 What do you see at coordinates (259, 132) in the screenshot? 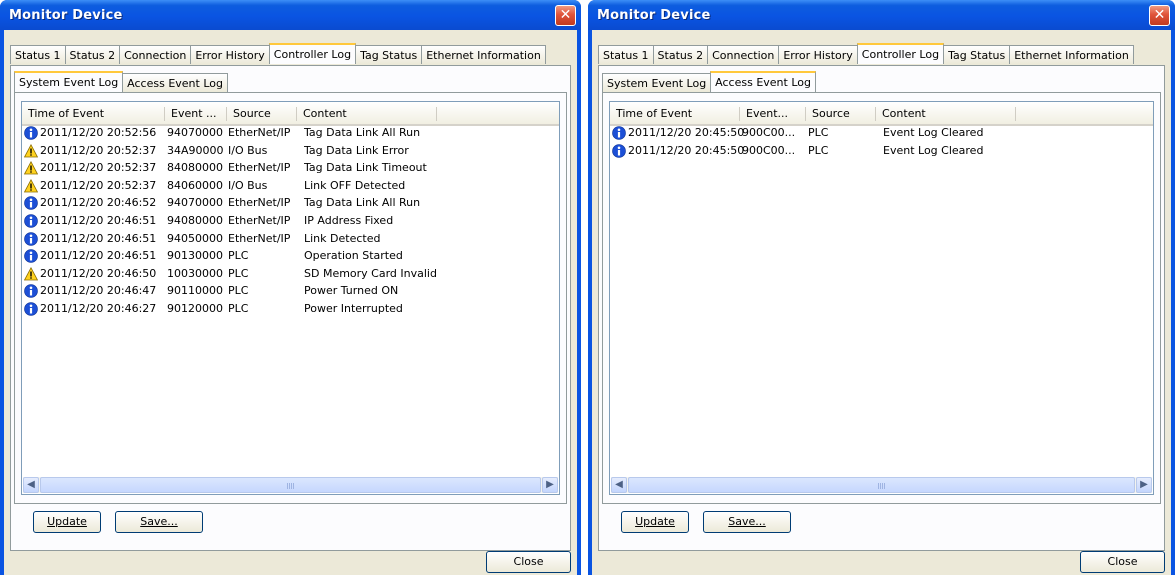
I see `cell-source: EtherNet/IP` at bounding box center [259, 132].